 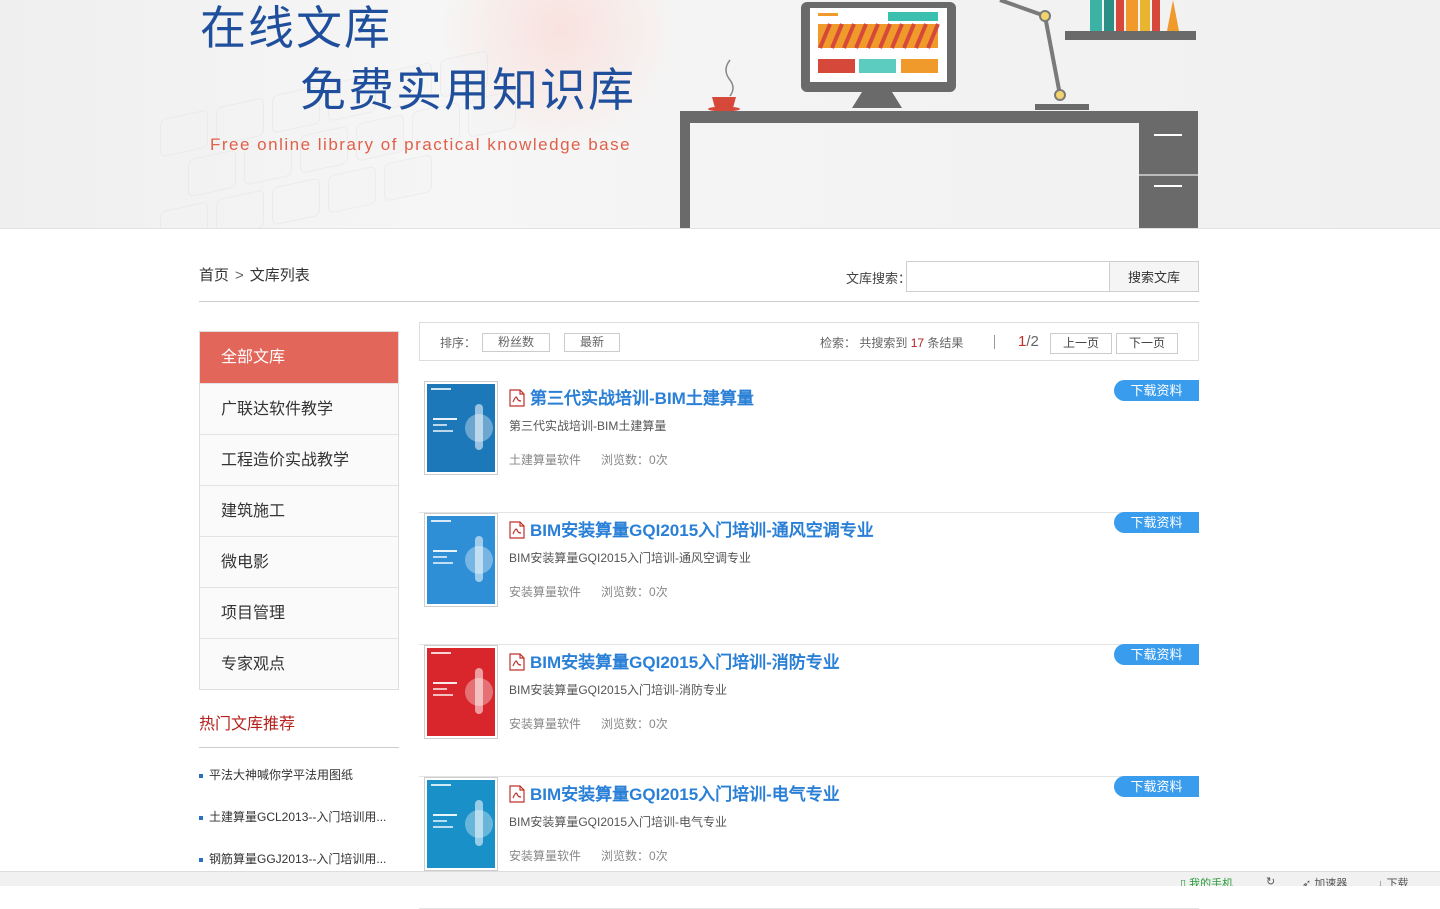 I want to click on my-phone-label: 我的手机, so click(x=1211, y=882).